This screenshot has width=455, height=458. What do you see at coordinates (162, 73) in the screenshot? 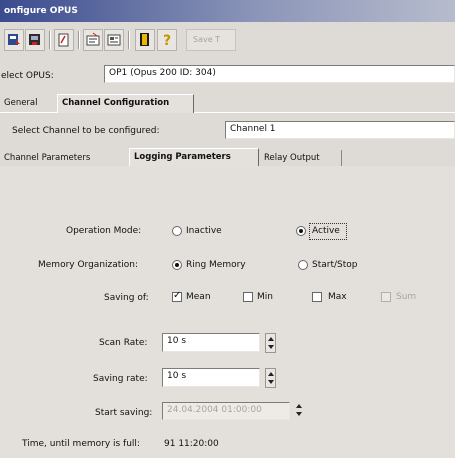
I see `select-opus-value: OP1 (Opus 200 ID: 304)` at bounding box center [162, 73].